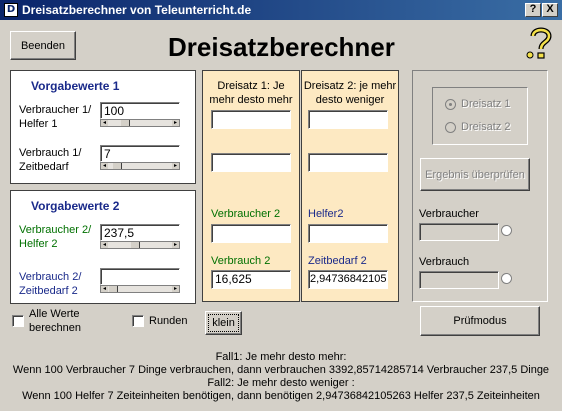 The width and height of the screenshot is (562, 411). I want to click on dreisatz2-field2, so click(348, 162).